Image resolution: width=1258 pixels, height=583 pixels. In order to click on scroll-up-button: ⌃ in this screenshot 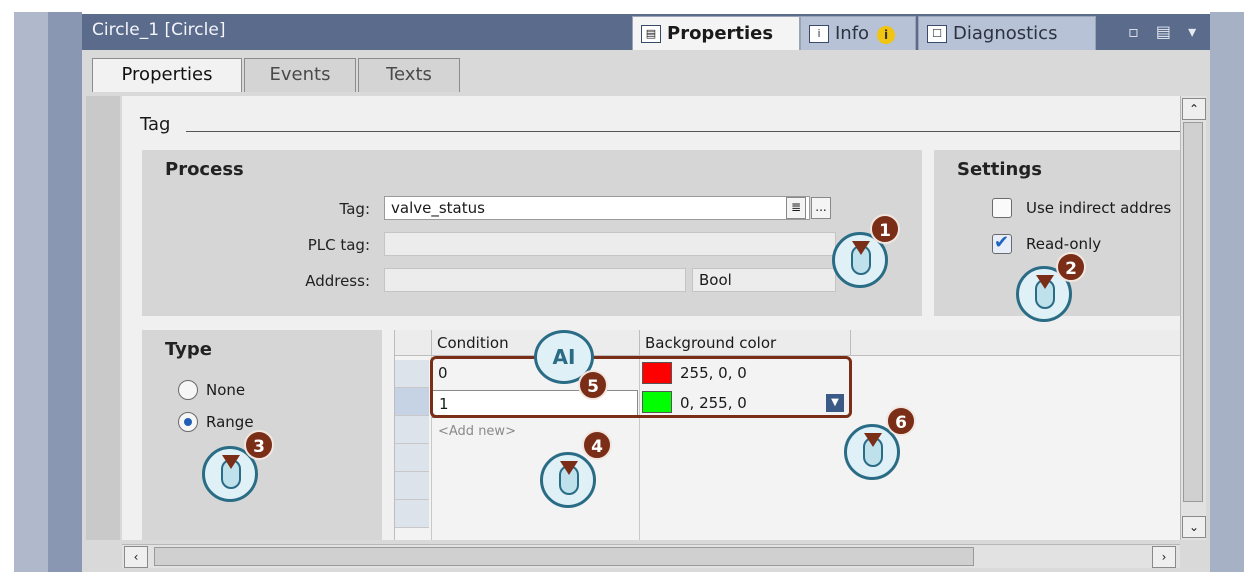, I will do `click(1194, 109)`.